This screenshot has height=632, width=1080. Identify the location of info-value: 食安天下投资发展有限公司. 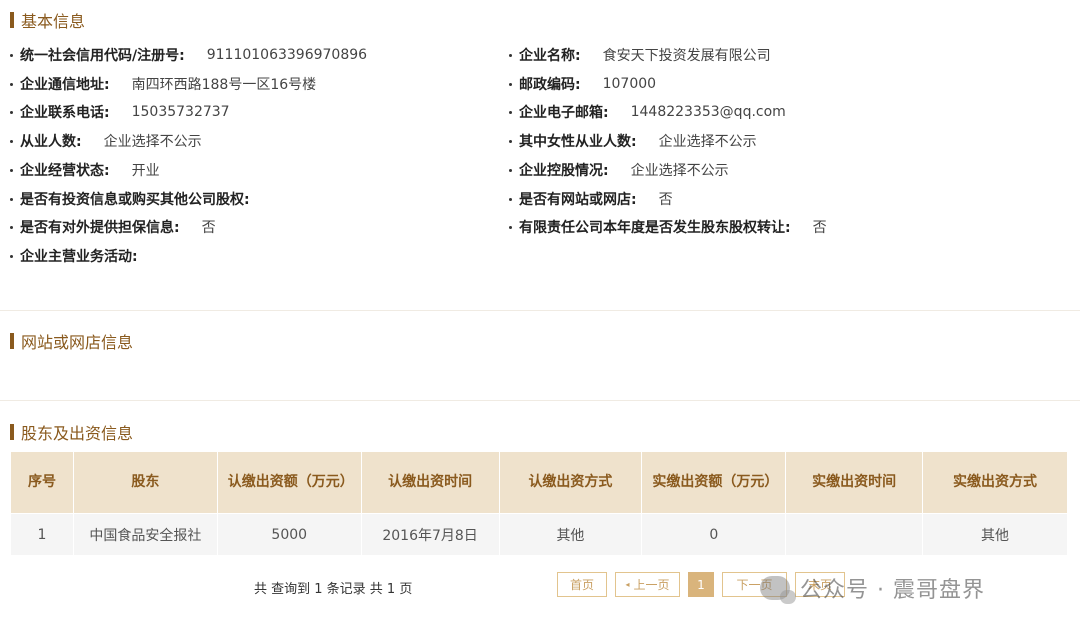
(686, 56).